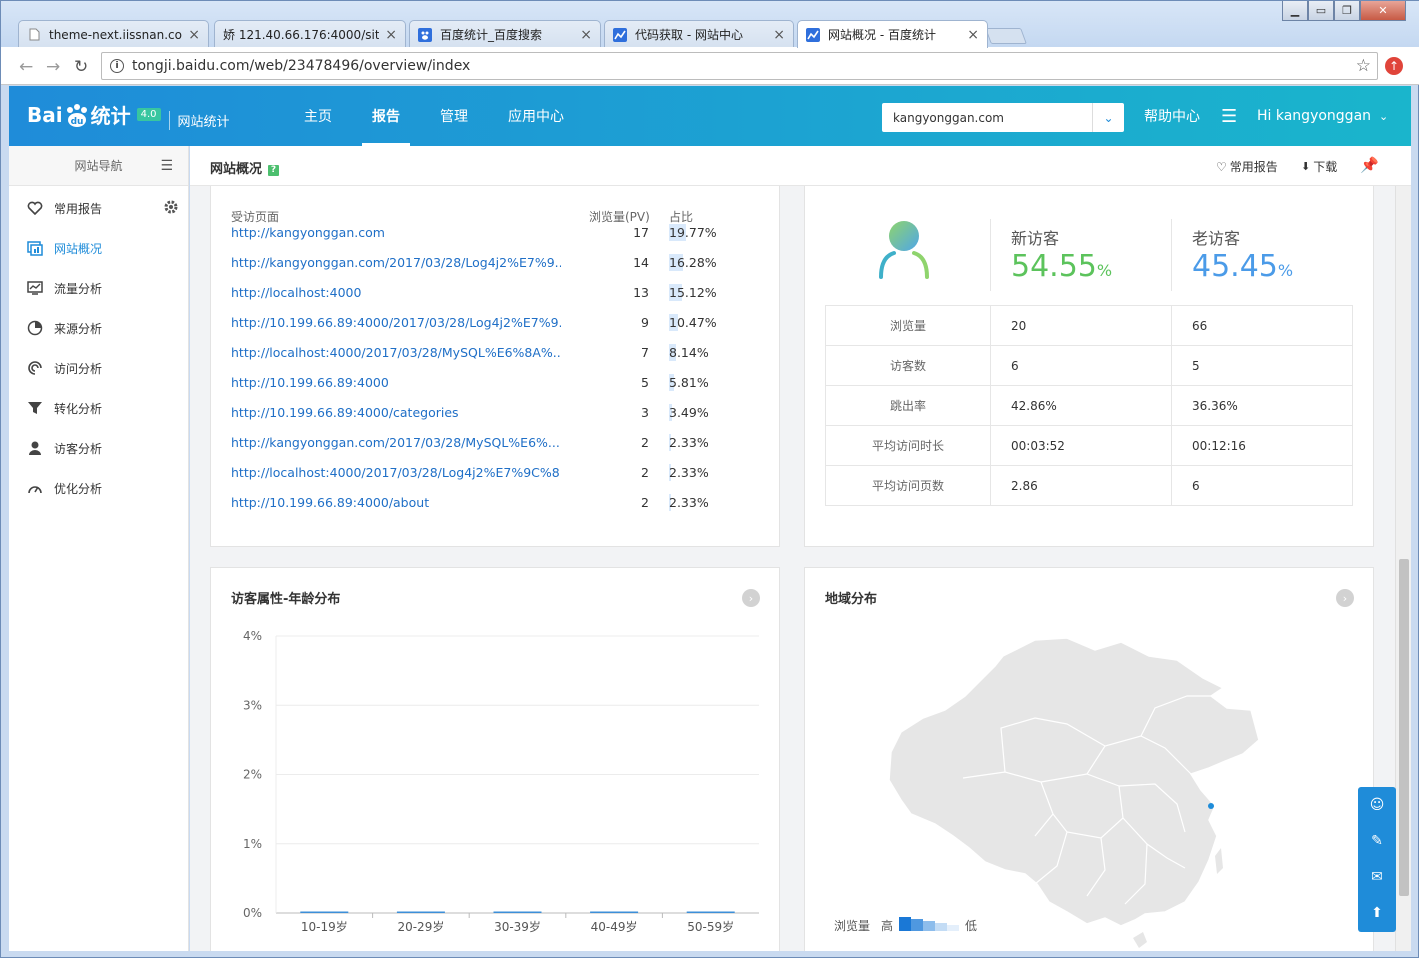 This screenshot has height=958, width=1419. What do you see at coordinates (1363, 66) in the screenshot?
I see `star-icon: ☆` at bounding box center [1363, 66].